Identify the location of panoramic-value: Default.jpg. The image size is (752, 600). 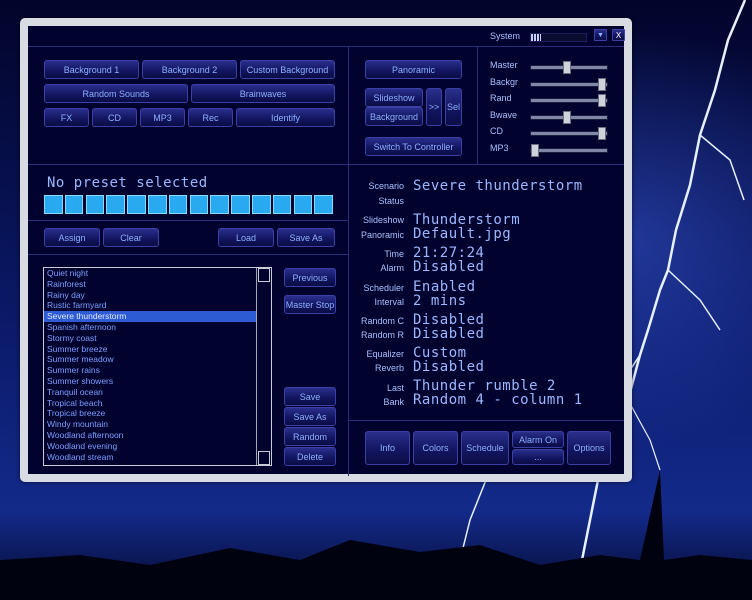
(462, 234).